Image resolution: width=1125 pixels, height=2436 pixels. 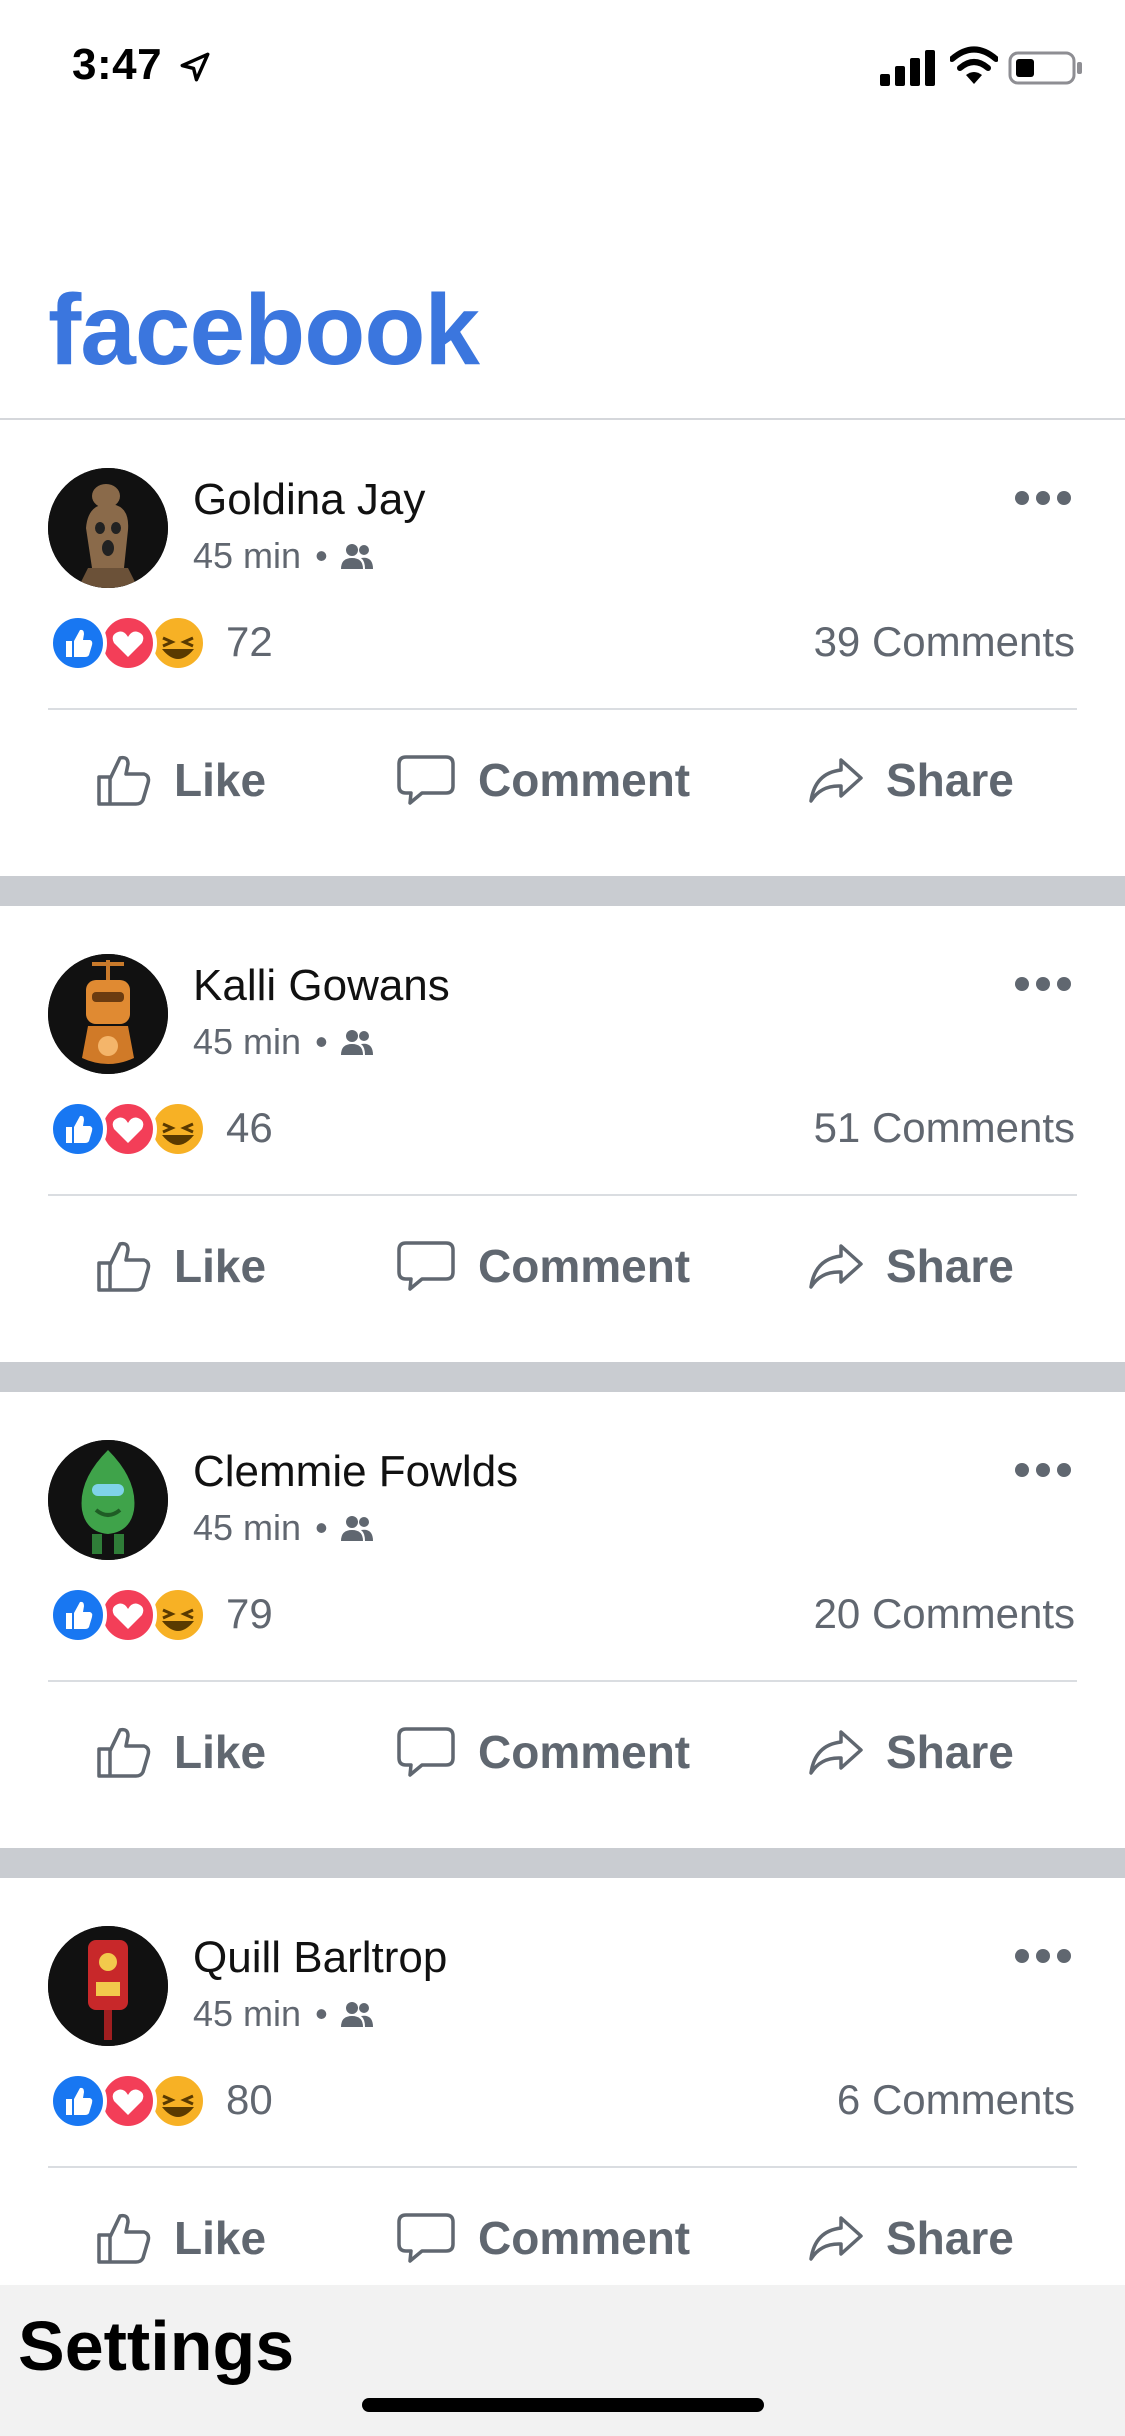 What do you see at coordinates (562, 70) in the screenshot?
I see `status-bar: 3:47` at bounding box center [562, 70].